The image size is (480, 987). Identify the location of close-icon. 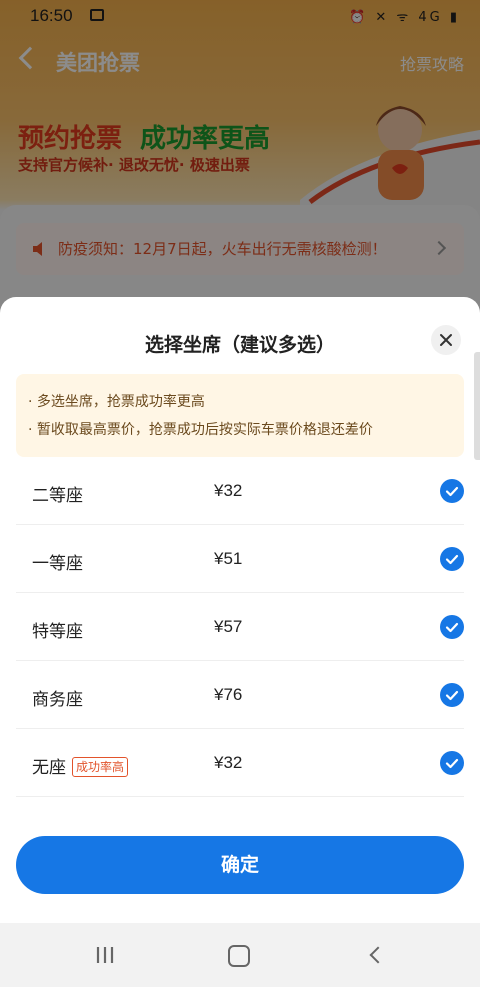
(446, 340).